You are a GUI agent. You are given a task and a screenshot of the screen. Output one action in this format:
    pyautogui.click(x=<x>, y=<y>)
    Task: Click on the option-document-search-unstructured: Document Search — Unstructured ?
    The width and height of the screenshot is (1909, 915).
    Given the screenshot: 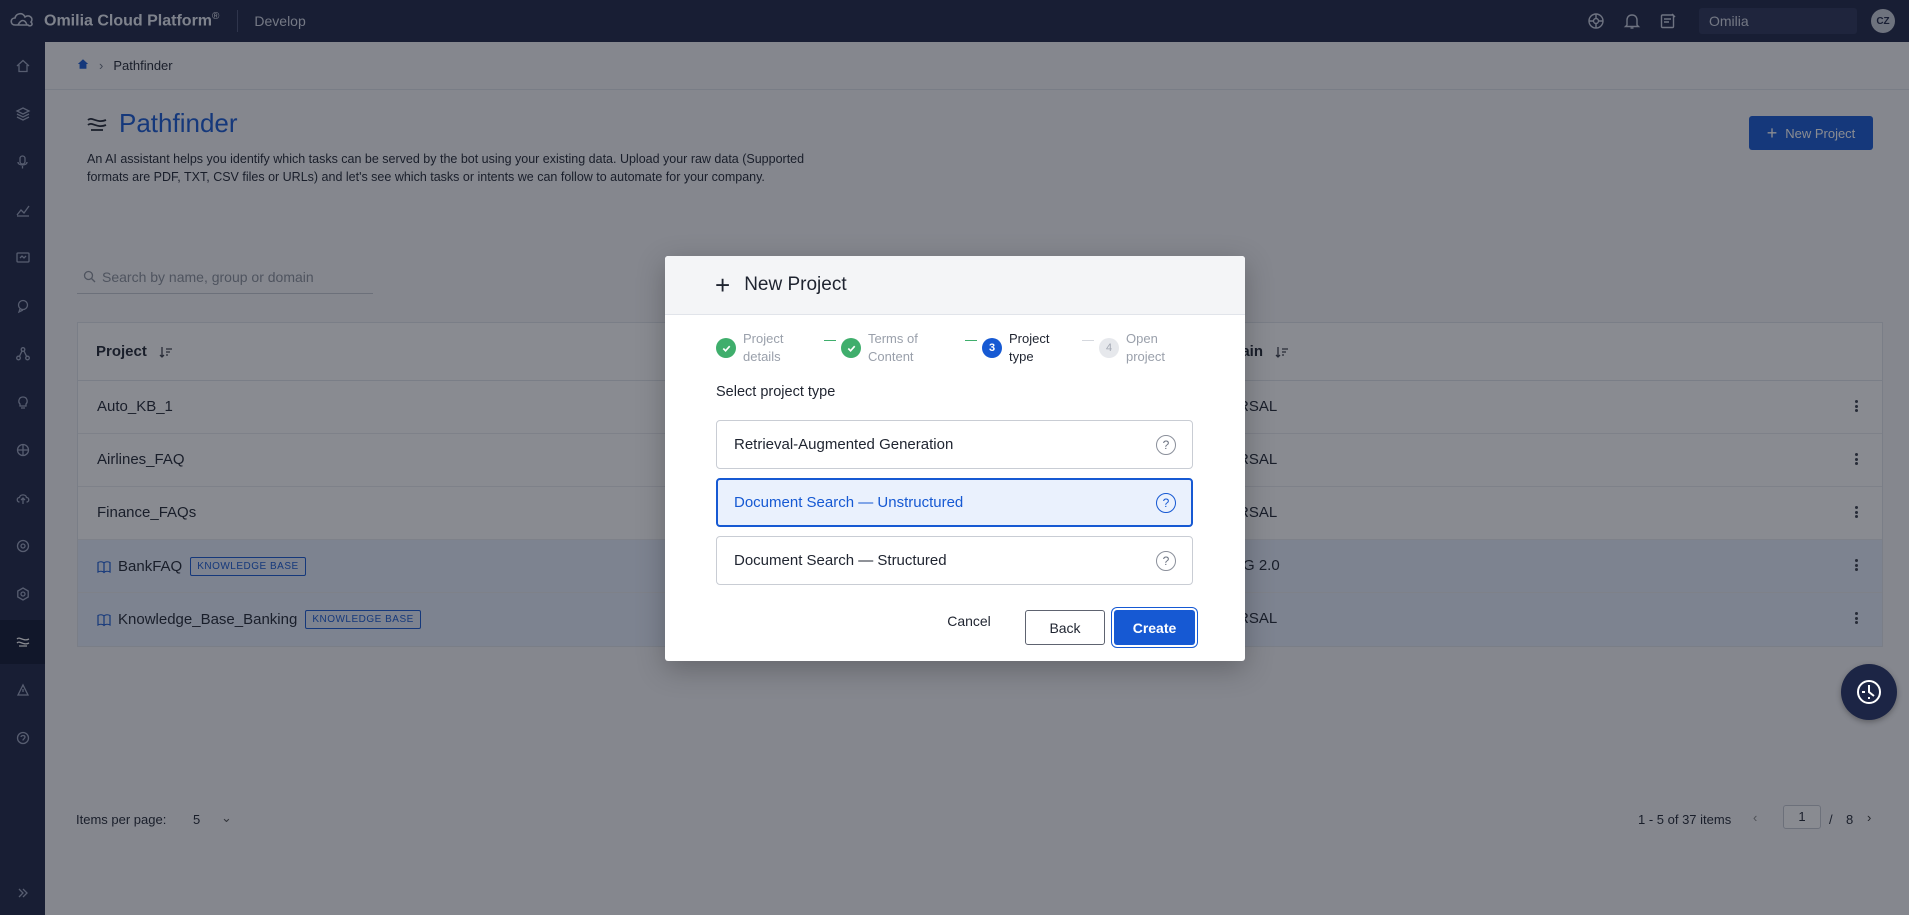 What is the action you would take?
    pyautogui.click(x=954, y=502)
    